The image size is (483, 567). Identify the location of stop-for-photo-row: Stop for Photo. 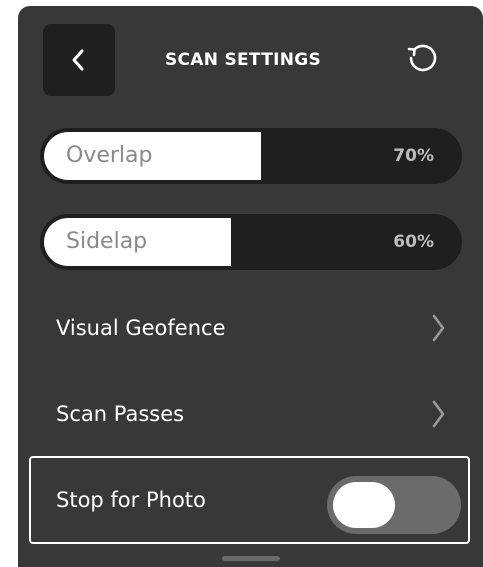
(249, 500).